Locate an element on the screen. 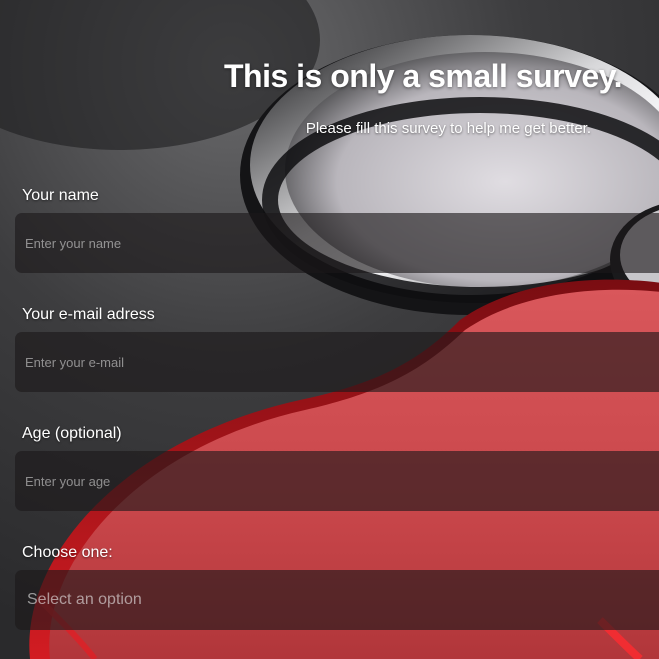  email-label: Your e-mail adress is located at coordinates (88, 314).